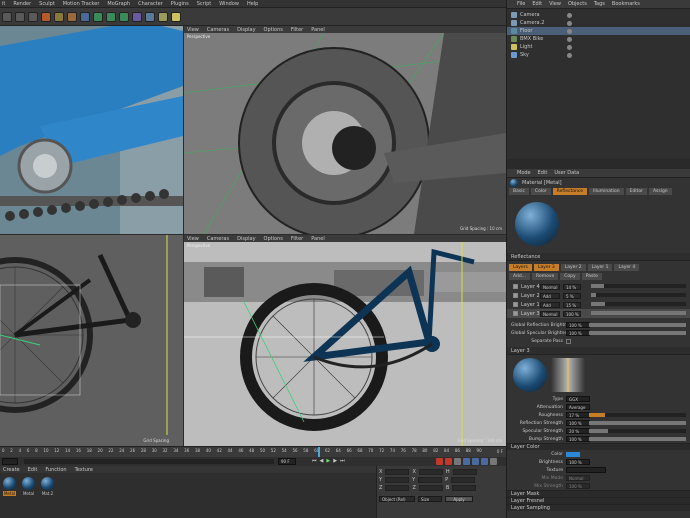 The image size is (690, 518). What do you see at coordinates (572, 304) in the screenshot?
I see `layer-strength-value: 15 %` at bounding box center [572, 304].